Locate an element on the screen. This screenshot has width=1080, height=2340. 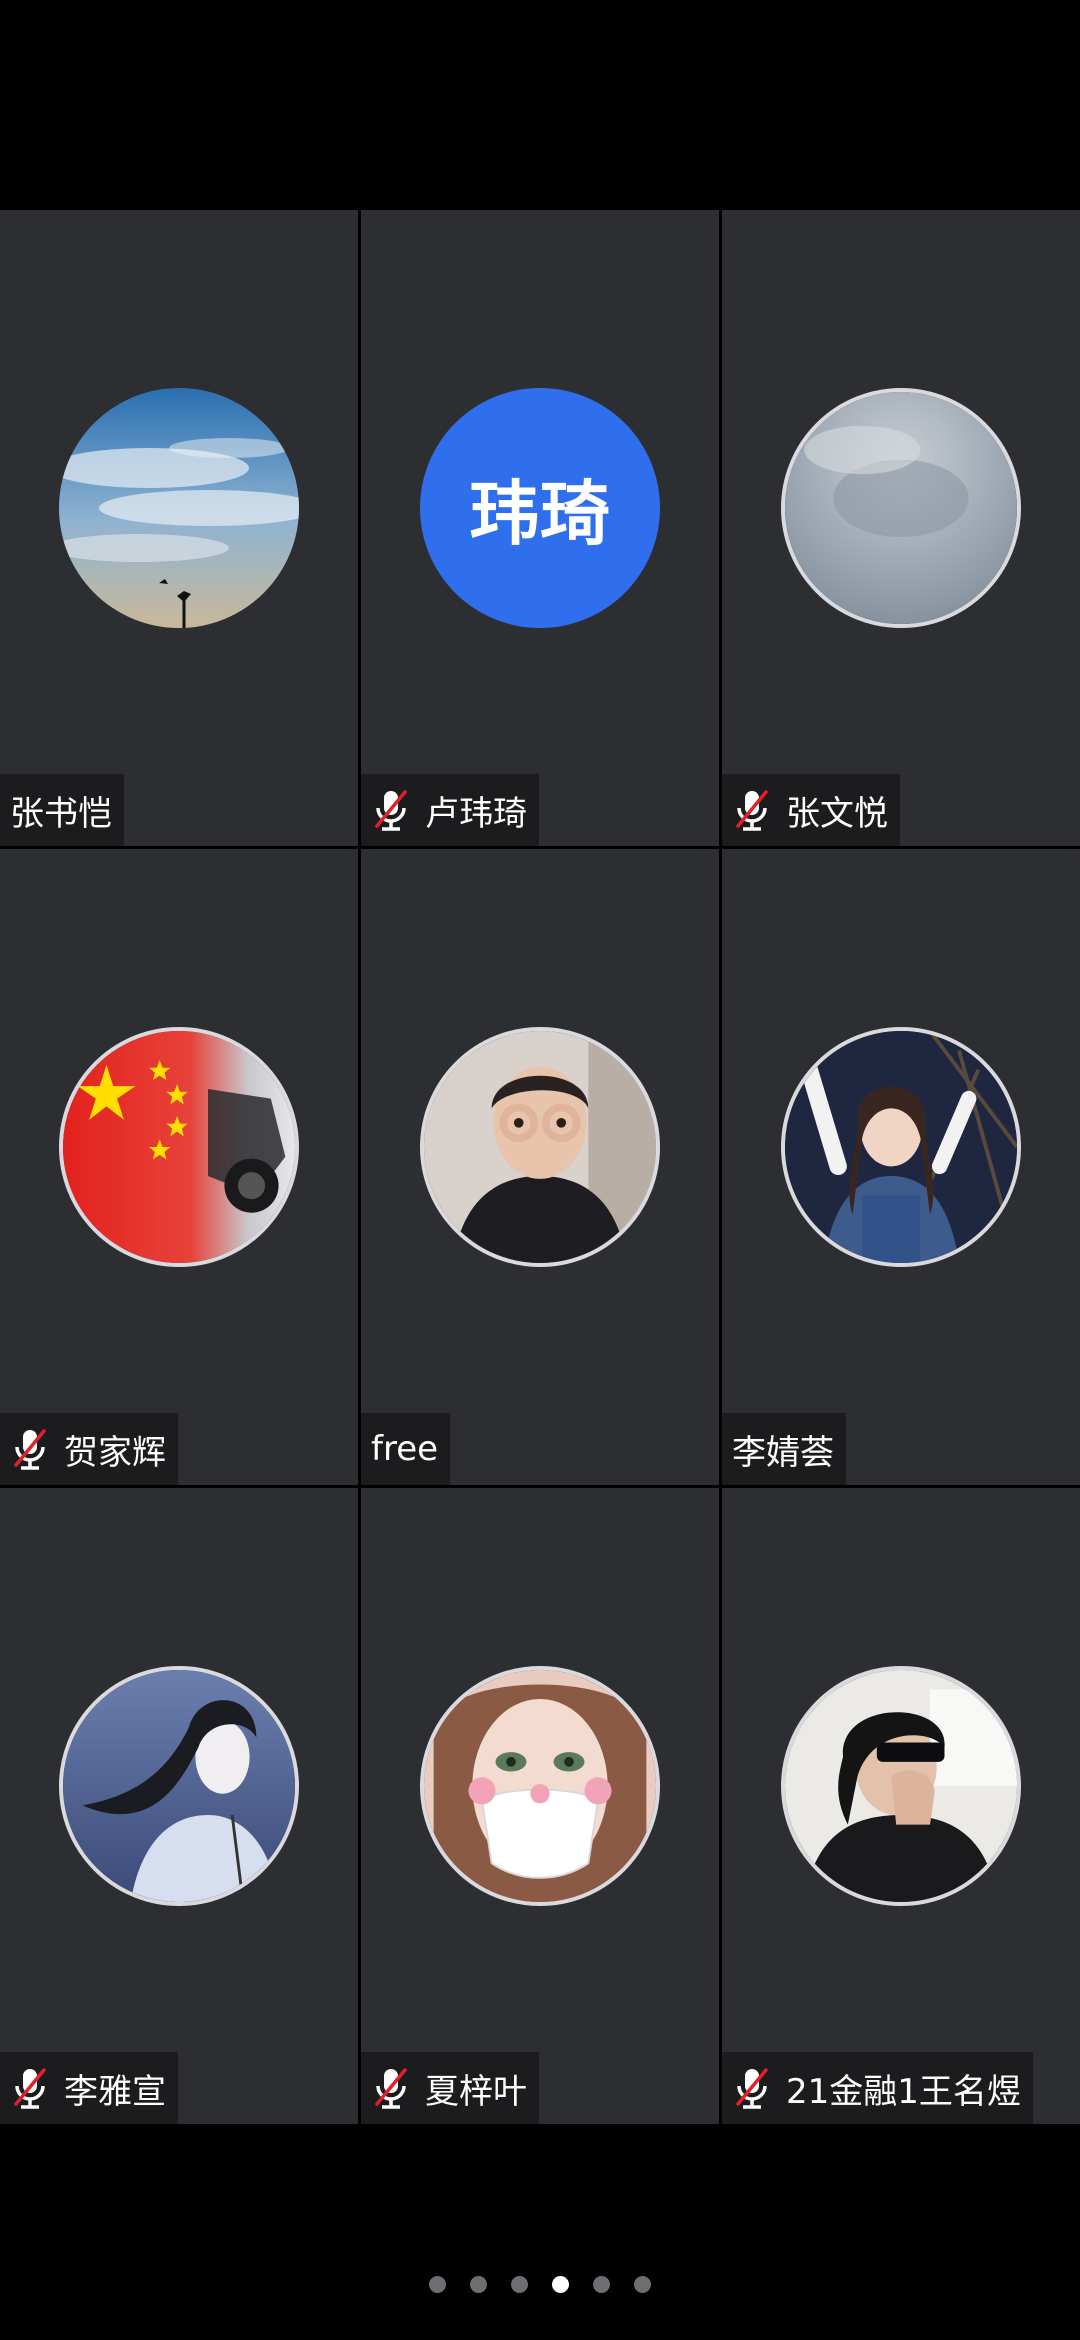
participant-tile: 张文悦 is located at coordinates (901, 528).